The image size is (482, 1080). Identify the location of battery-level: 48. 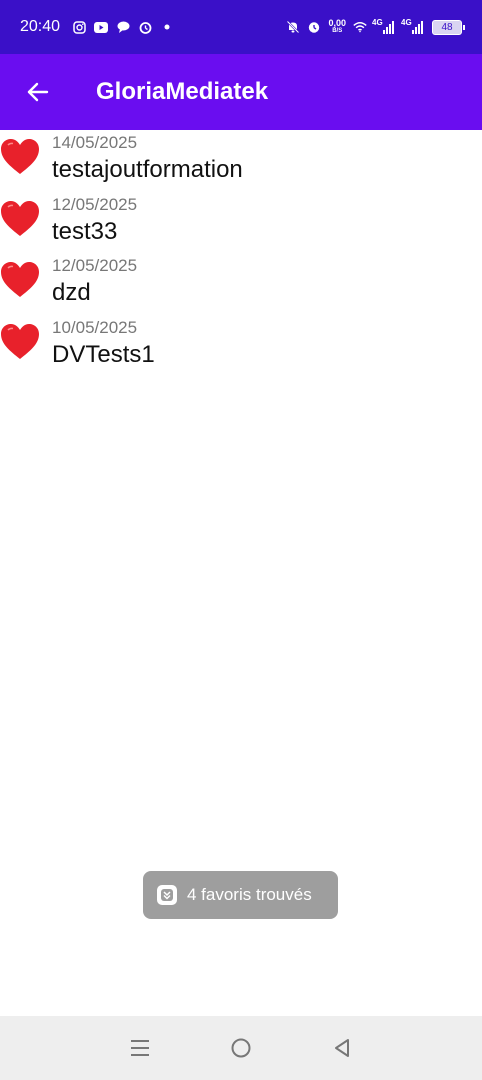
(447, 27).